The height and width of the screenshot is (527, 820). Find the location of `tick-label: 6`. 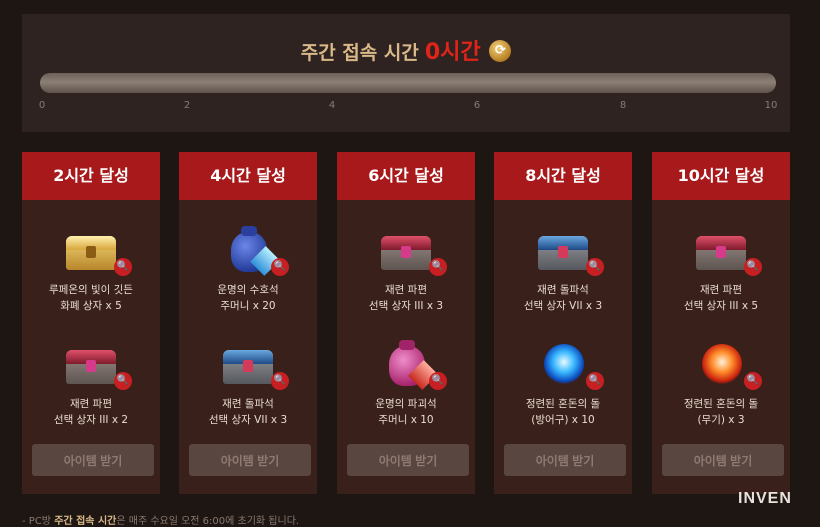

tick-label: 6 is located at coordinates (477, 105).